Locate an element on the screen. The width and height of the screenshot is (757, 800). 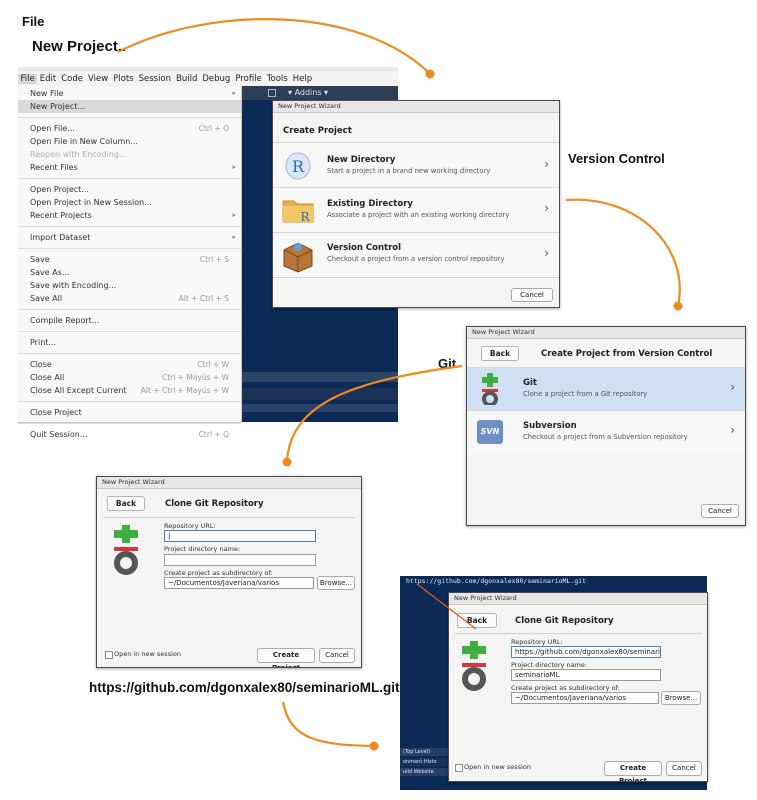
url-pointer-line is located at coordinates (446, 606).